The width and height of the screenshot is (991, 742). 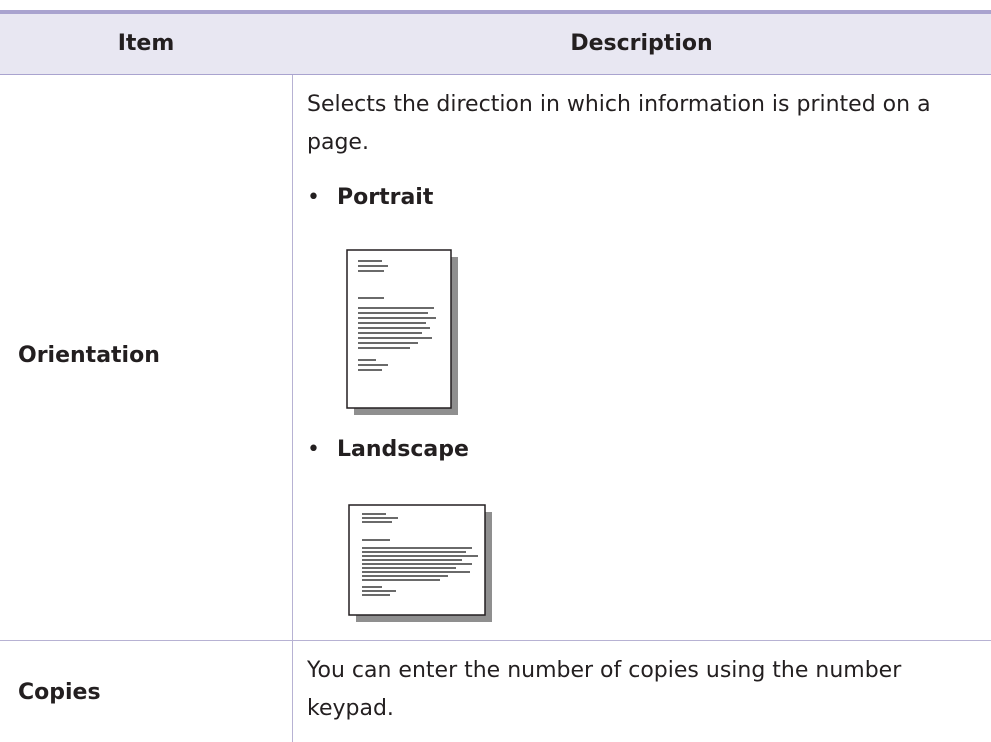 What do you see at coordinates (495, 74) in the screenshot?
I see `header-divider` at bounding box center [495, 74].